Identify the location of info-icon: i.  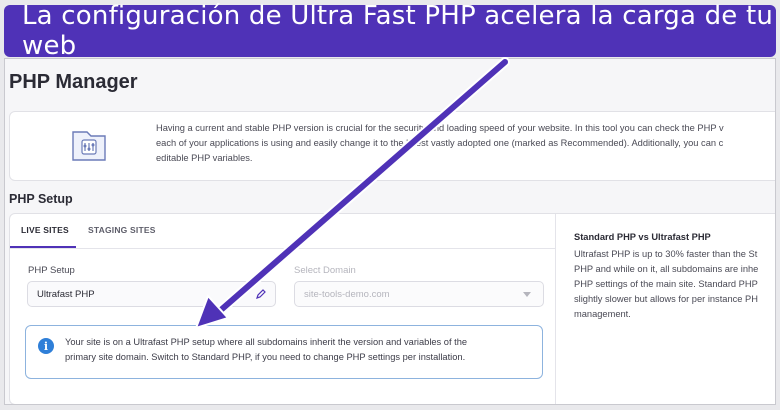
(46, 346).